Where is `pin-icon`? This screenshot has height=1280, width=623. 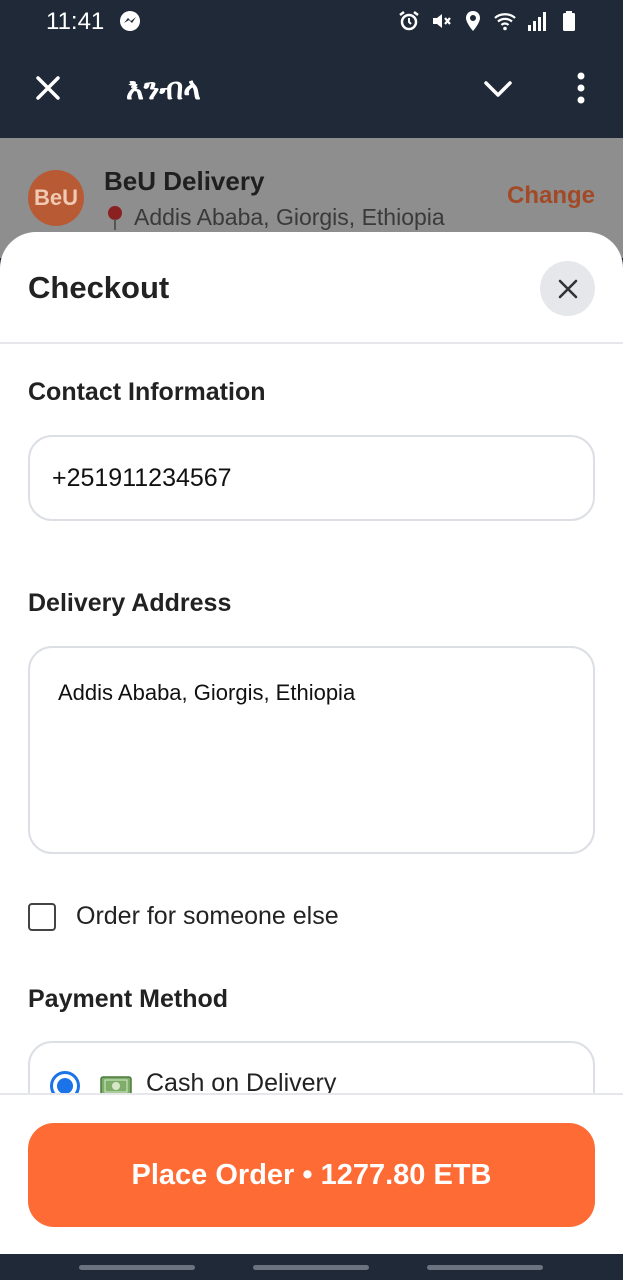
pin-icon is located at coordinates (115, 217).